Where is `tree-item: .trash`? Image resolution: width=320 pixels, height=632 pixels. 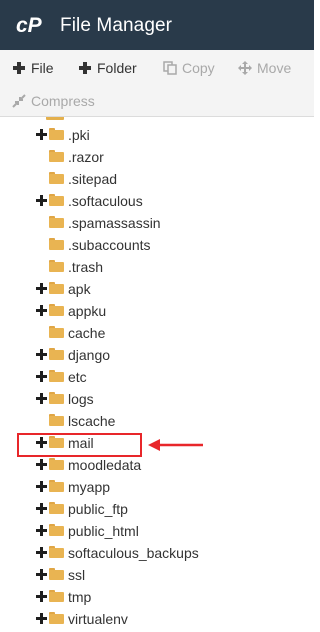 tree-item: .trash is located at coordinates (157, 267).